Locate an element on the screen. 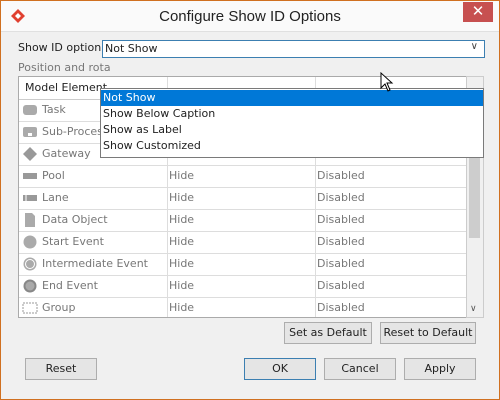  title-bar: Configure Show ID Options ✕ is located at coordinates (250, 16).